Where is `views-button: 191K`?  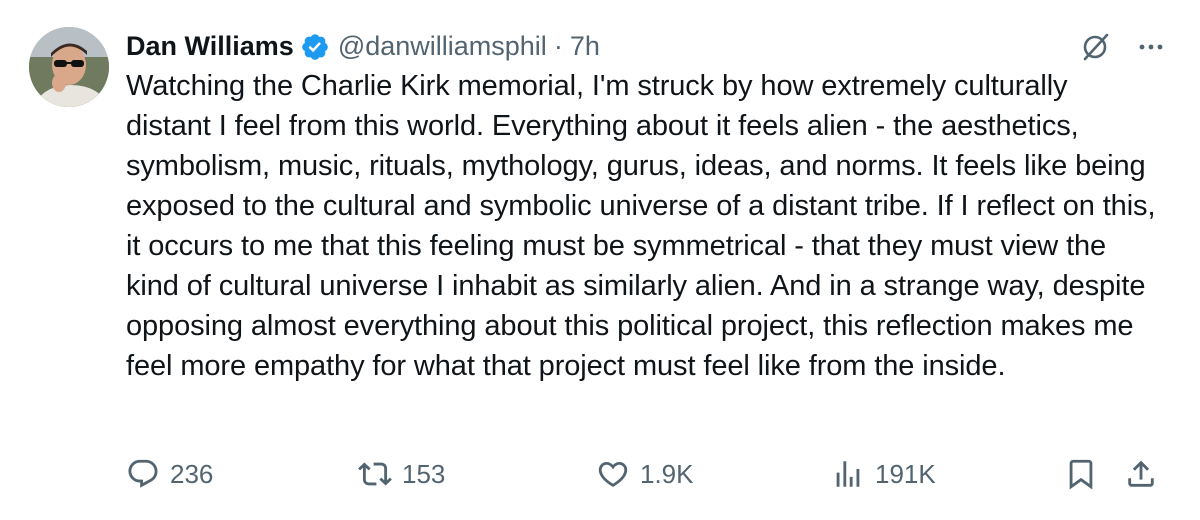
views-button: 191K is located at coordinates (883, 474).